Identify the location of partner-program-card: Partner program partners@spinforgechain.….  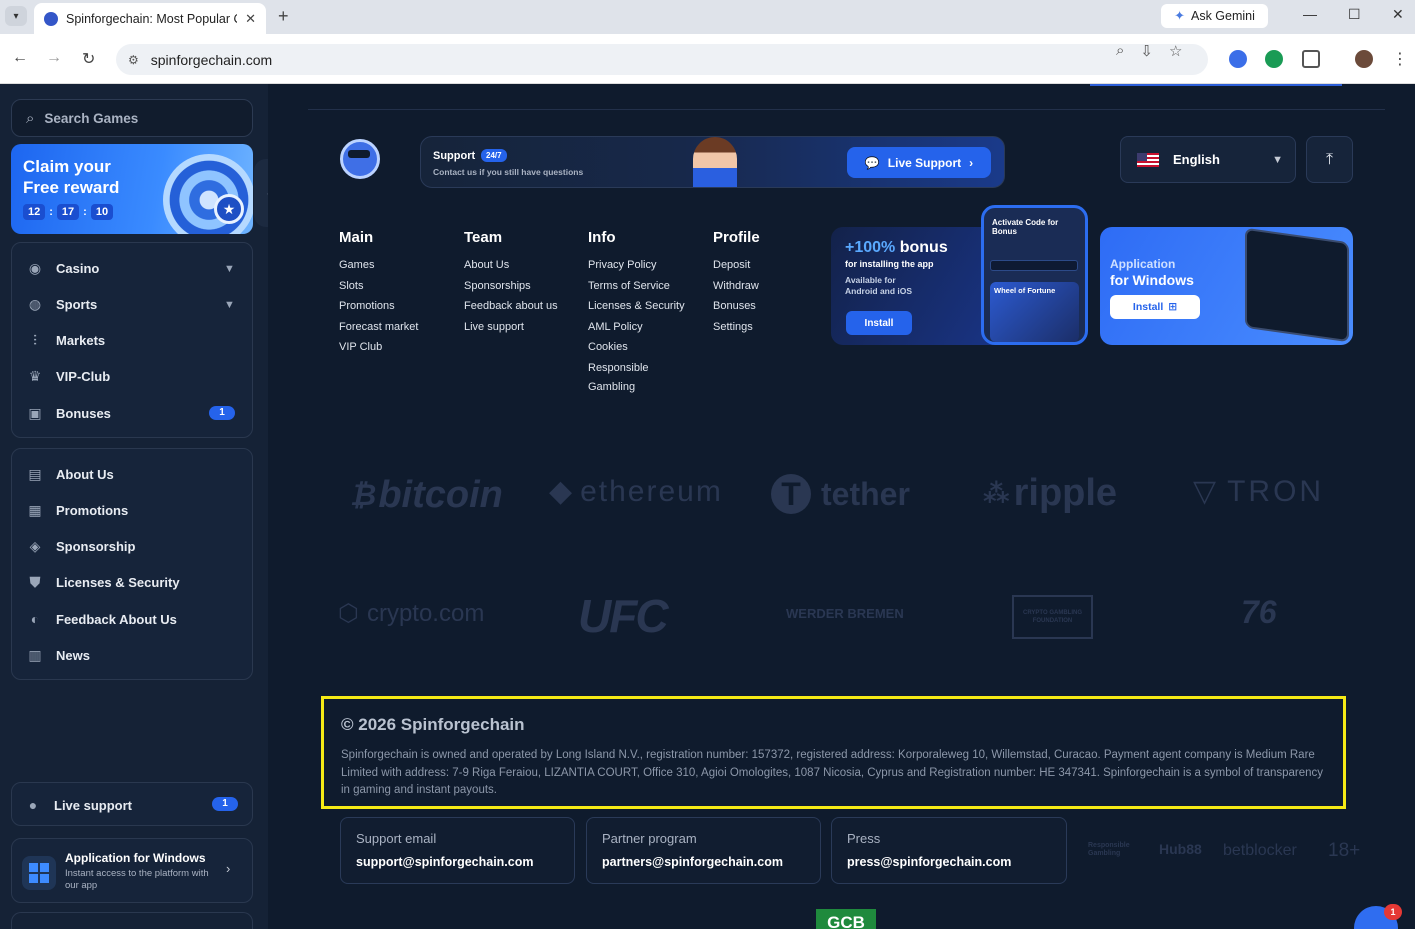
(703, 850).